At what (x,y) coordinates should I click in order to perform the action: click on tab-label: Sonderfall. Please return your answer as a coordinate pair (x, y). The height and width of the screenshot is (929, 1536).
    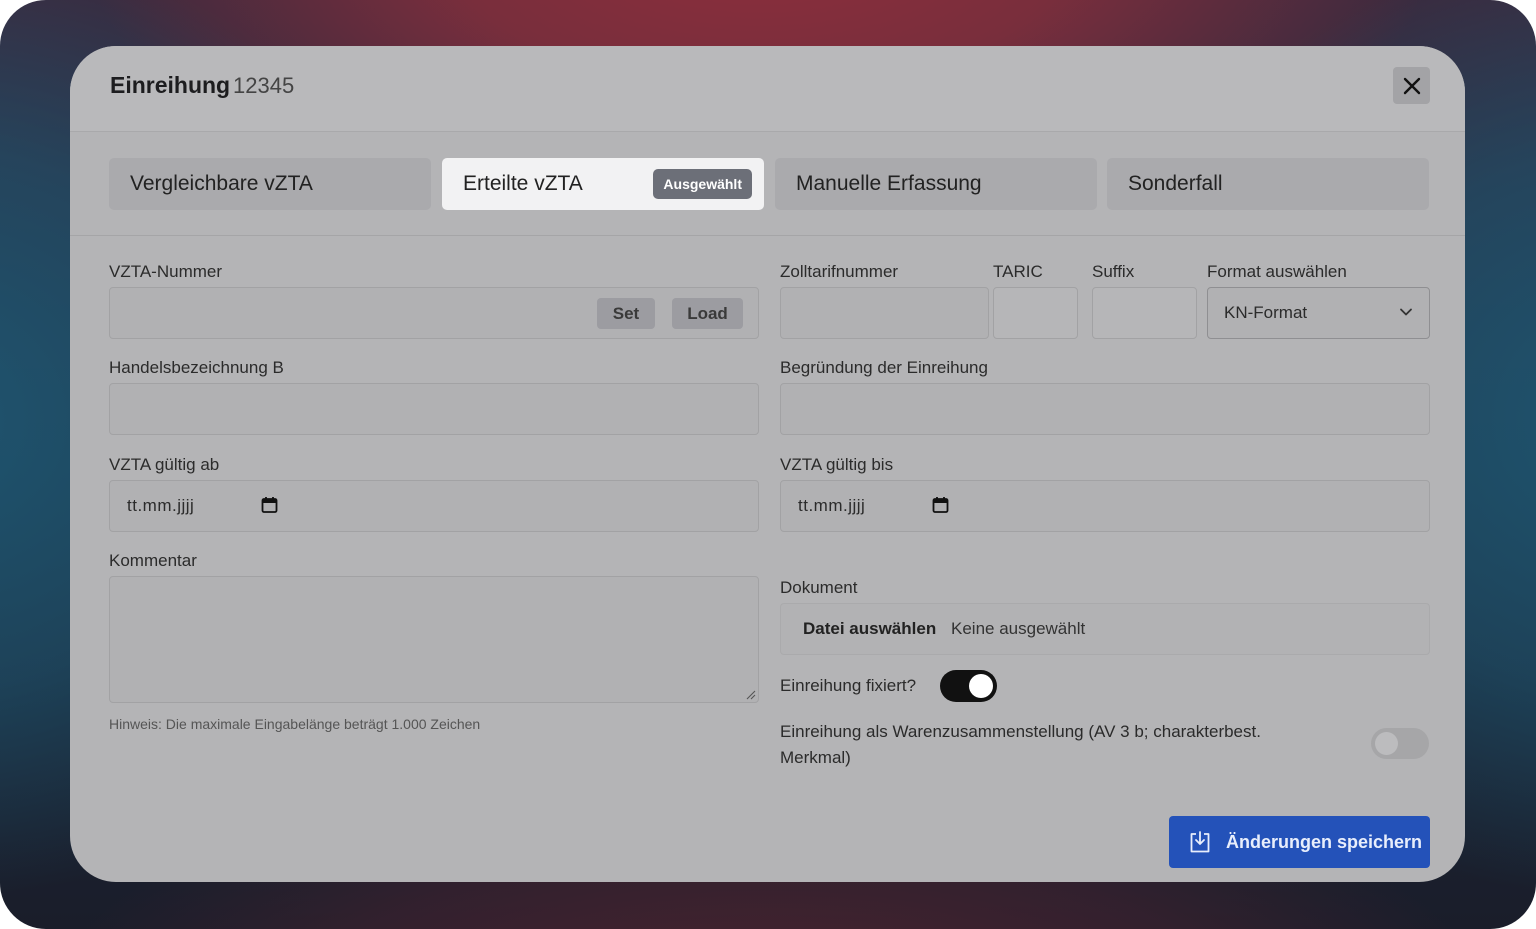
    Looking at the image, I should click on (1175, 183).